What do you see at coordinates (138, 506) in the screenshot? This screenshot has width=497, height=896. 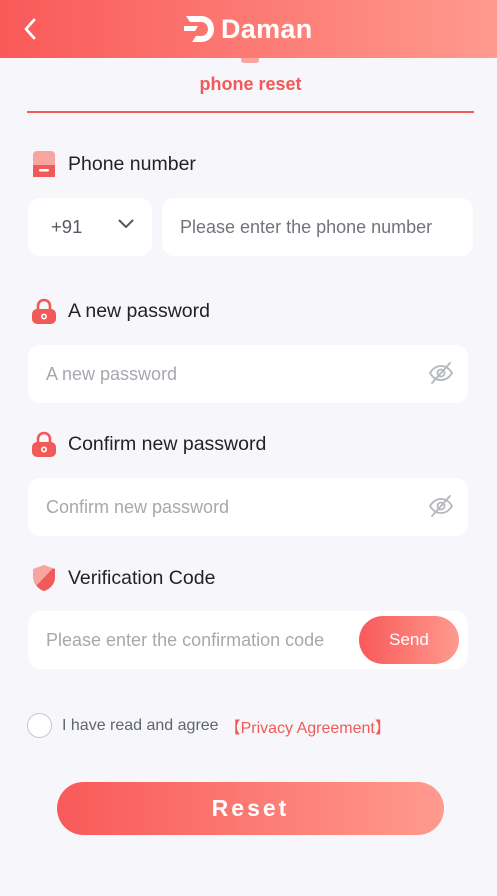 I see `confirm-password-placeholder: Confirm new password` at bounding box center [138, 506].